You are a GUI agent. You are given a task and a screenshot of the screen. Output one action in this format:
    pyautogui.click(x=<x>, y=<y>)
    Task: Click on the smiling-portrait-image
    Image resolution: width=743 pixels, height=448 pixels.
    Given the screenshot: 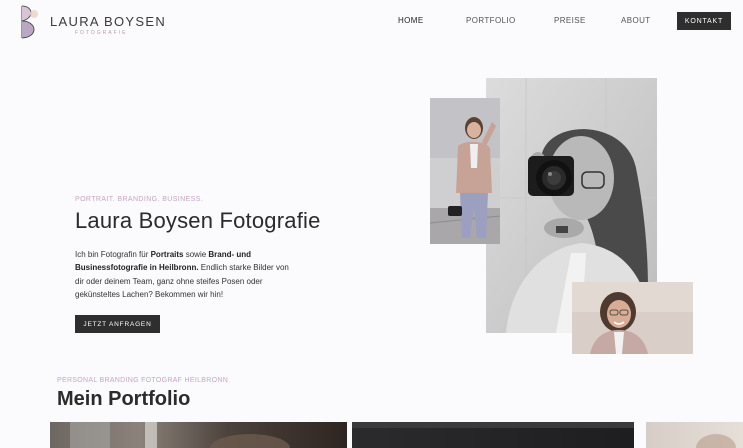 What is the action you would take?
    pyautogui.click(x=632, y=318)
    